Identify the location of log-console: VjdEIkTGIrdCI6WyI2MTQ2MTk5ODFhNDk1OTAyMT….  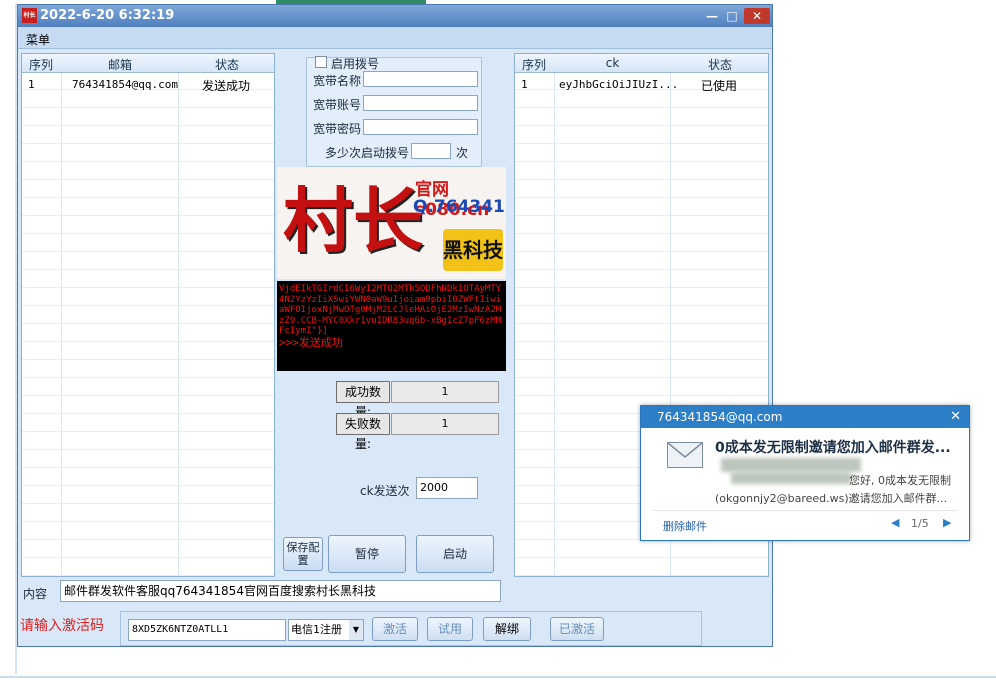
(391, 326).